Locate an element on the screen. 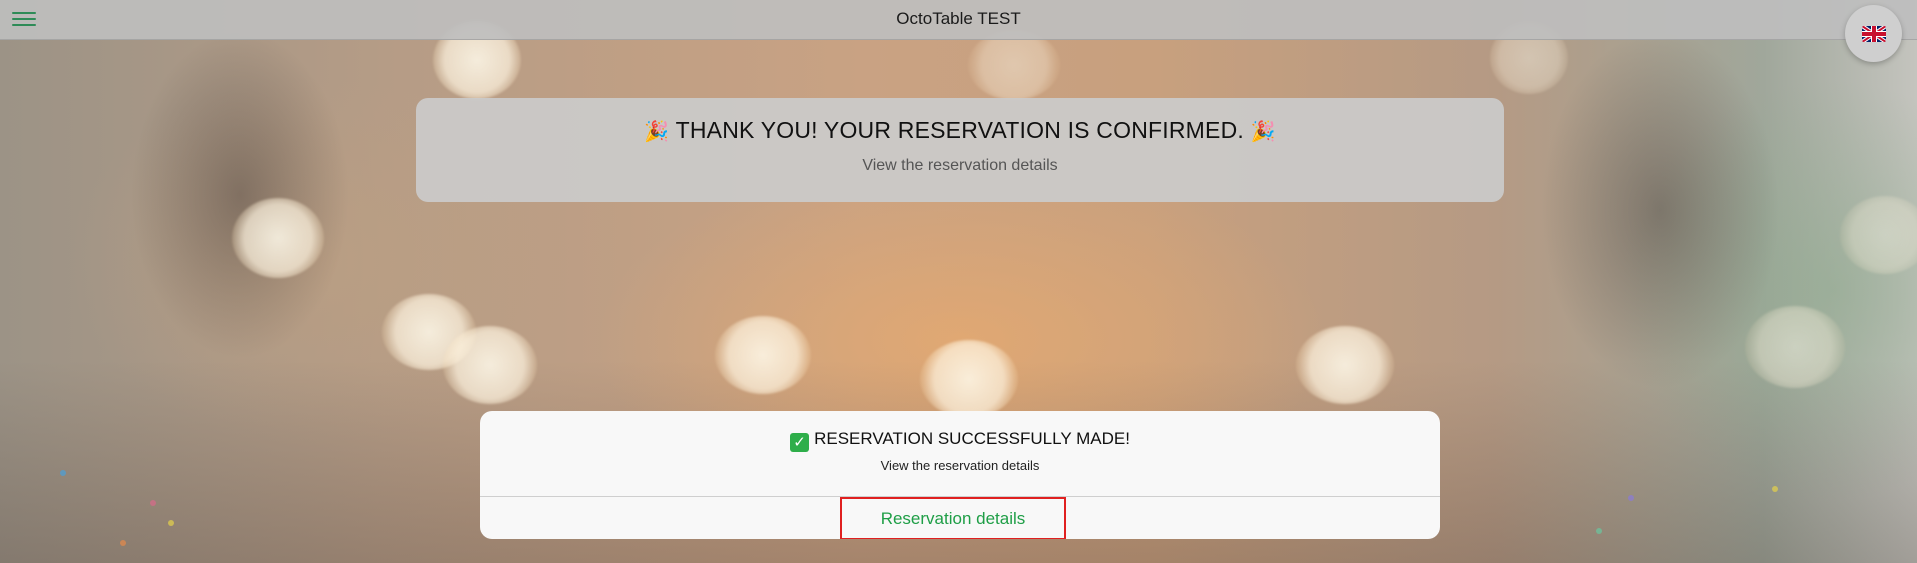  background-shadow-left is located at coordinates (240, 195).